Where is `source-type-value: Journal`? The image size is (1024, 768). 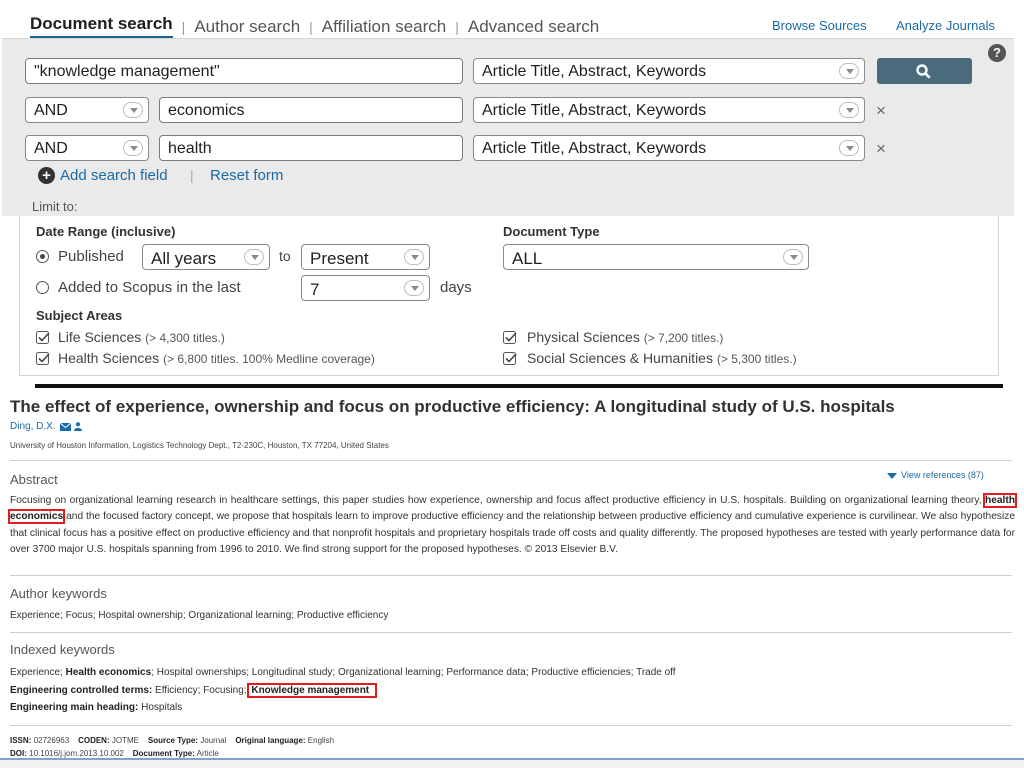
source-type-value: Journal is located at coordinates (213, 740).